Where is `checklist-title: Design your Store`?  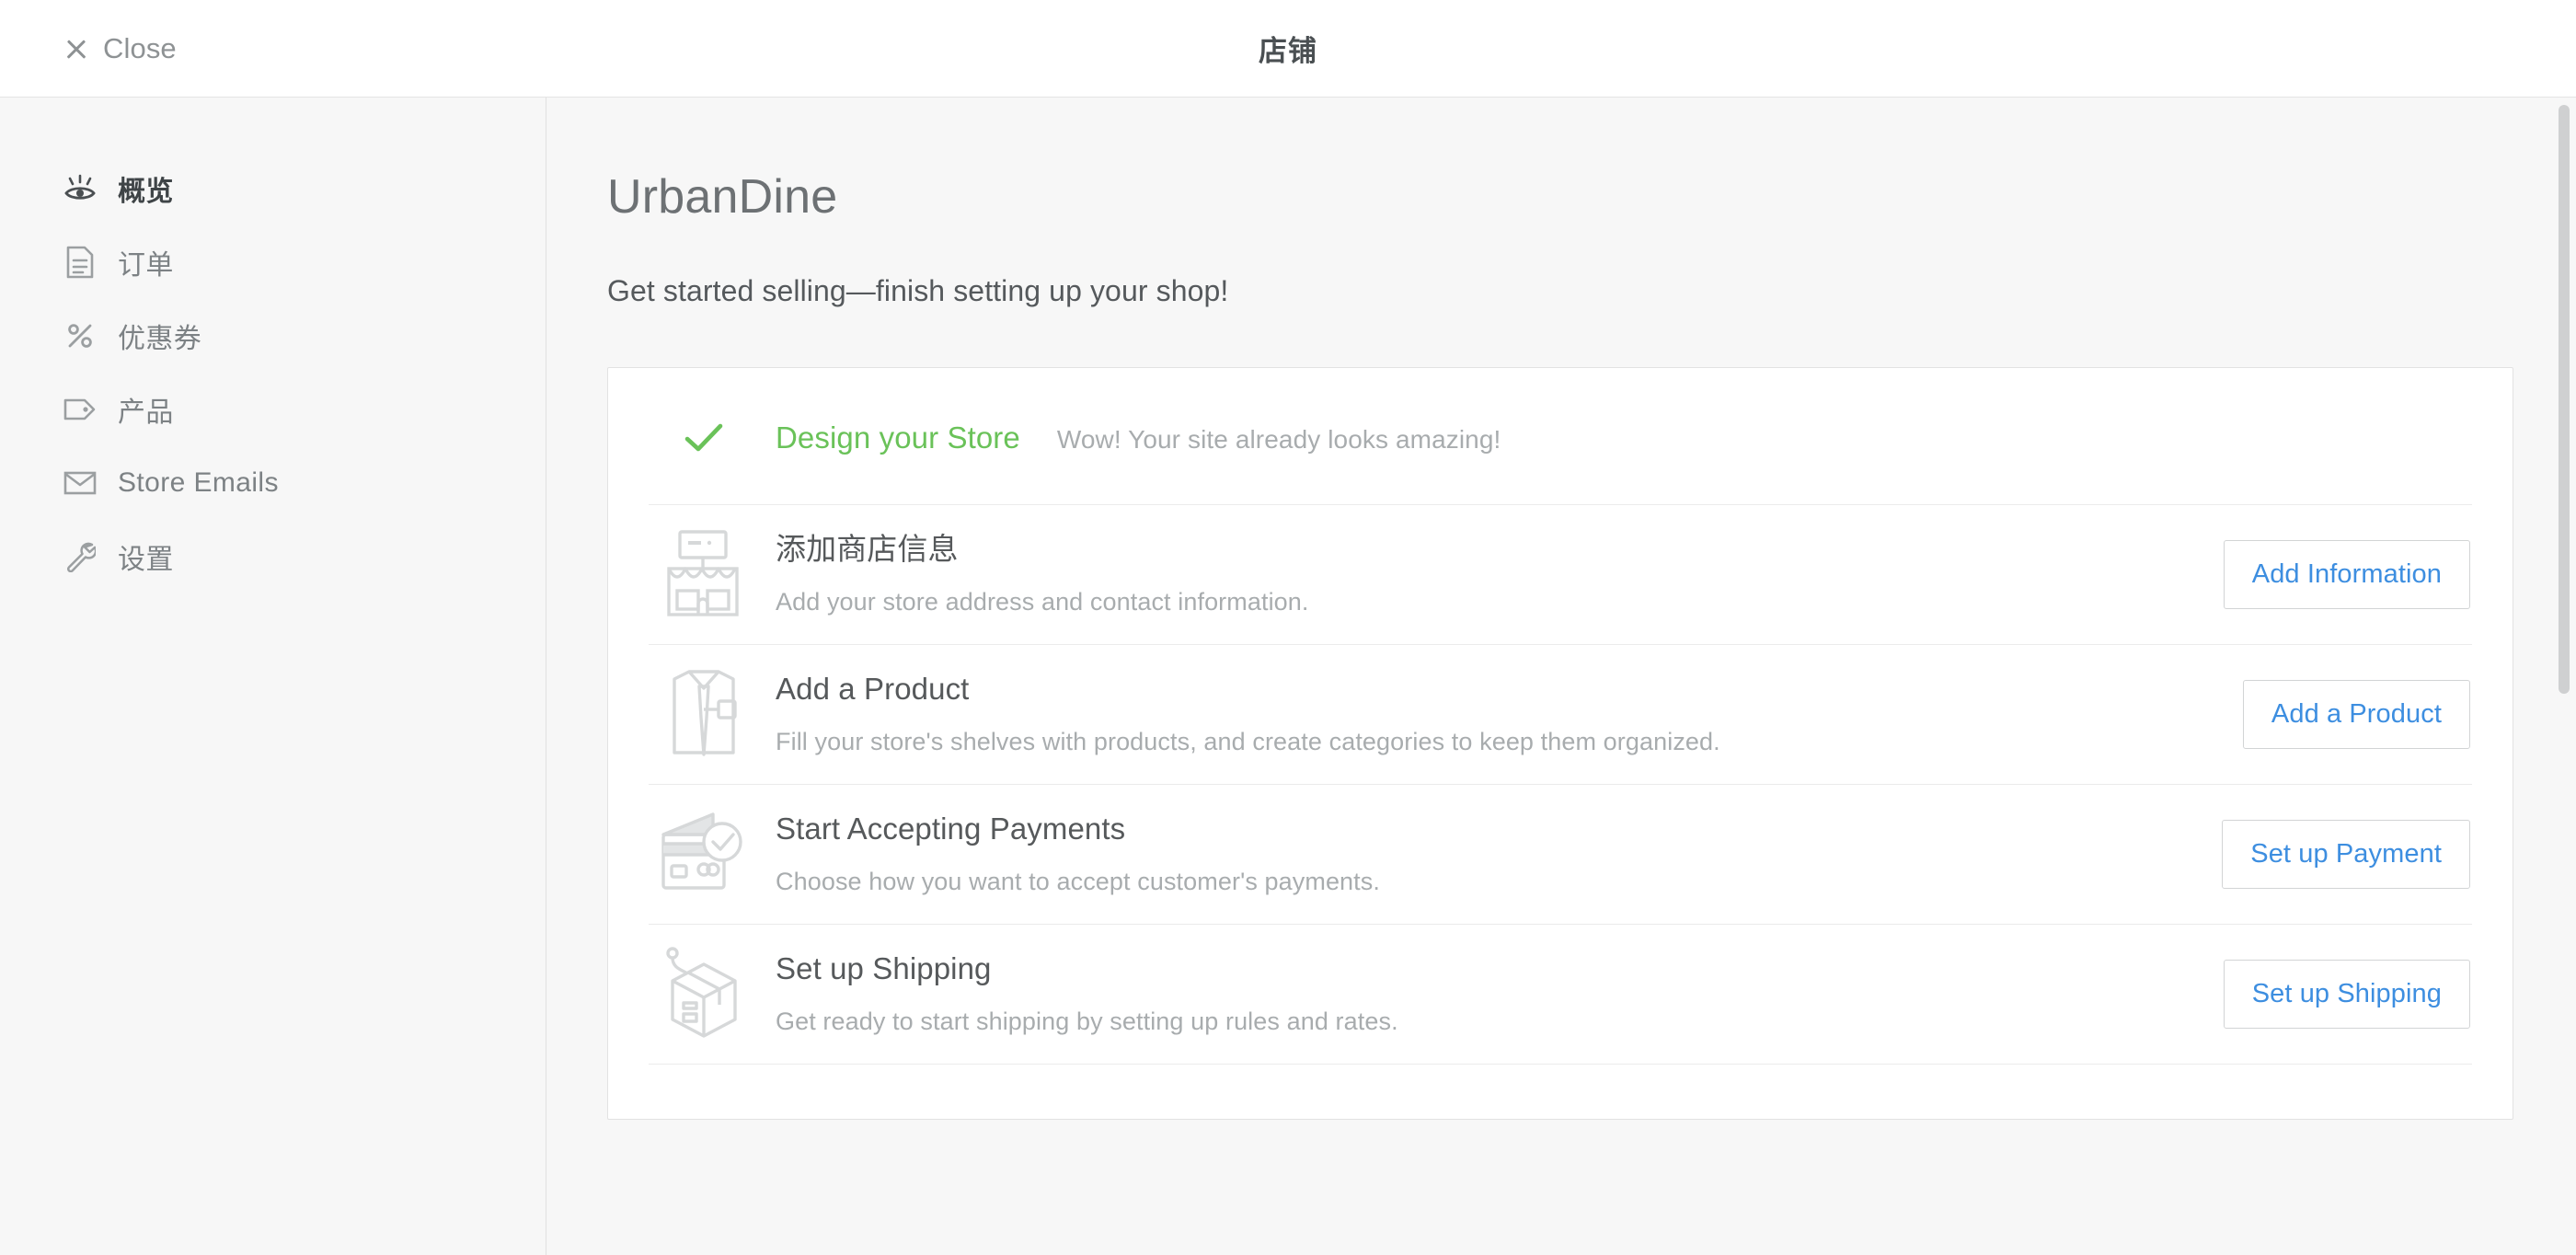 checklist-title: Design your Store is located at coordinates (898, 437).